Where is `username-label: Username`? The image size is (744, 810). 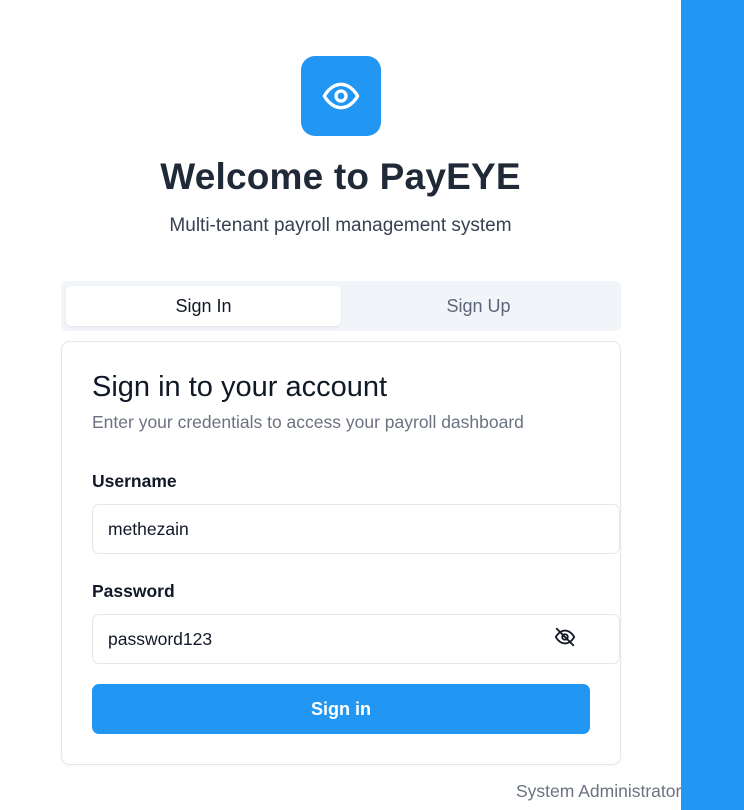 username-label: Username is located at coordinates (134, 481).